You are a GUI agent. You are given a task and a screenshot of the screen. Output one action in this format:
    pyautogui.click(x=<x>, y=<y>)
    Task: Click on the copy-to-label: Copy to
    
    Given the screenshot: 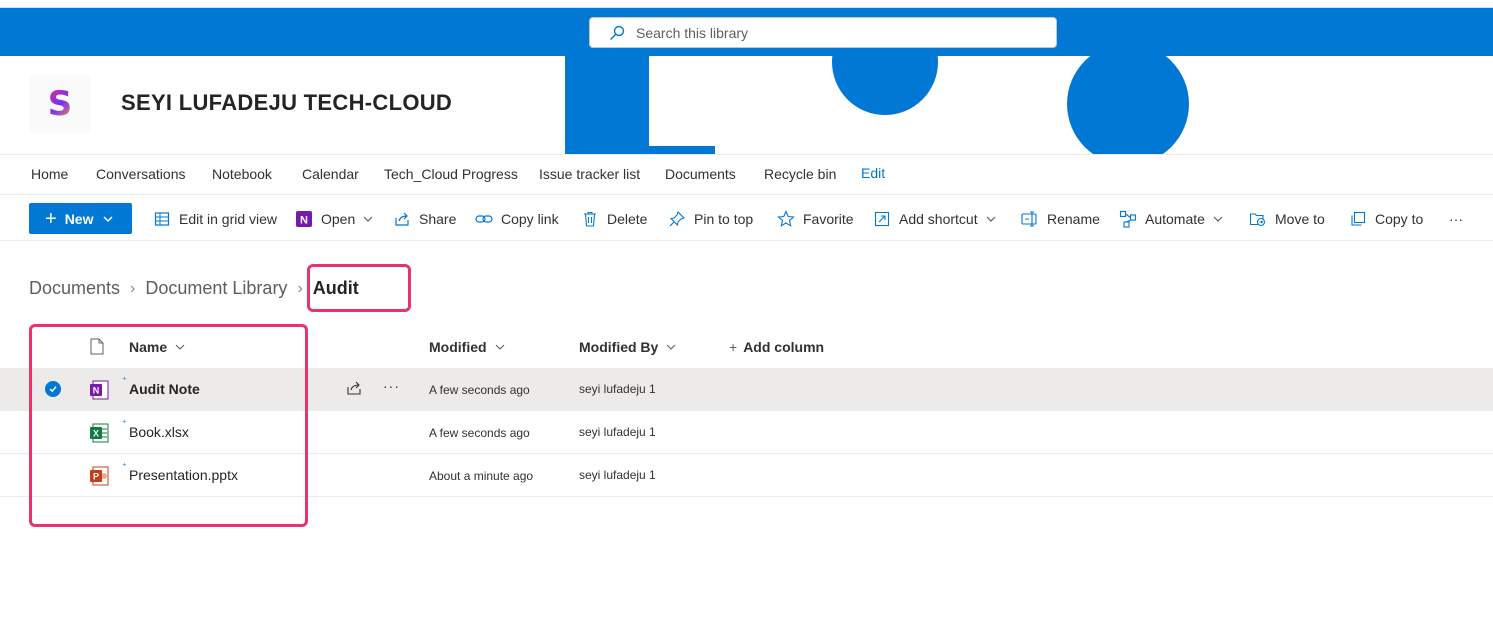 What is the action you would take?
    pyautogui.click(x=1399, y=219)
    